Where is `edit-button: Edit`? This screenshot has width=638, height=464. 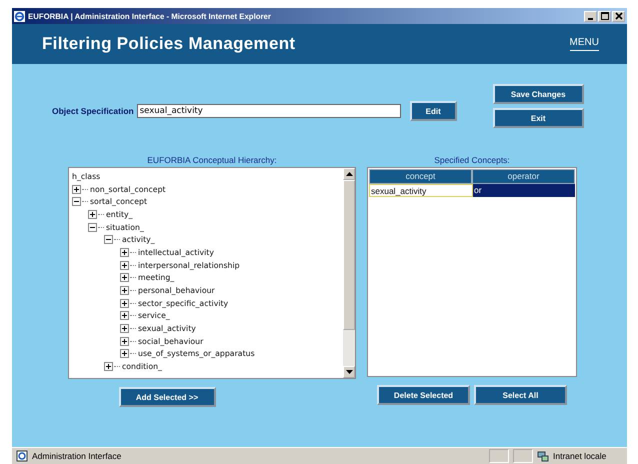
edit-button: Edit is located at coordinates (433, 111).